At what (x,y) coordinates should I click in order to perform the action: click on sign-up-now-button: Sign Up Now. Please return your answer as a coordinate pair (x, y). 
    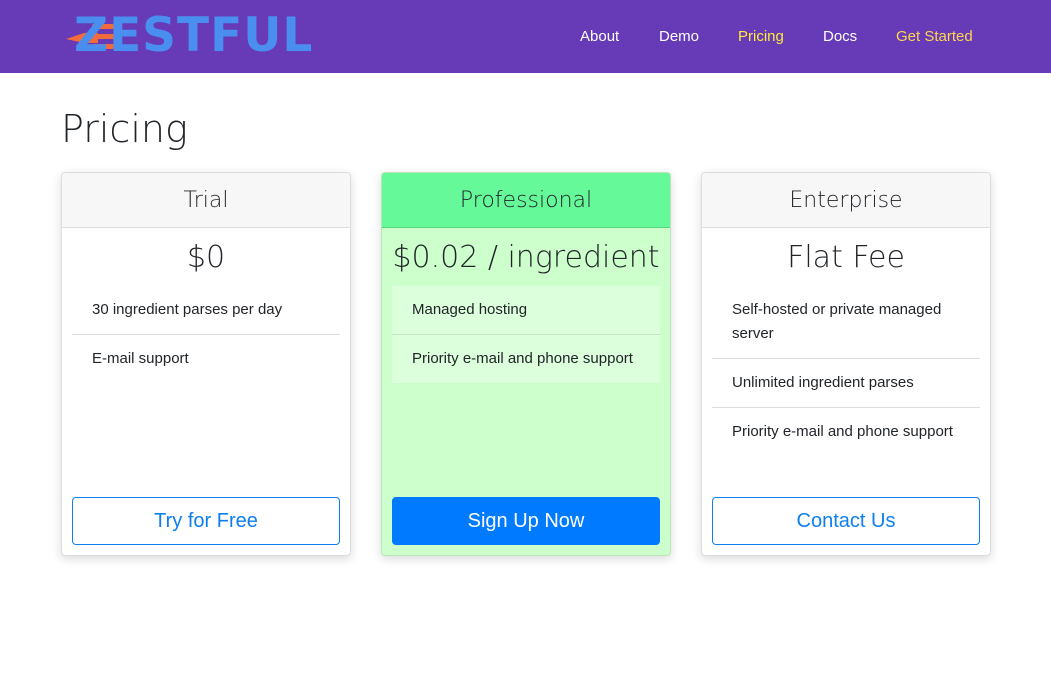
    Looking at the image, I should click on (526, 521).